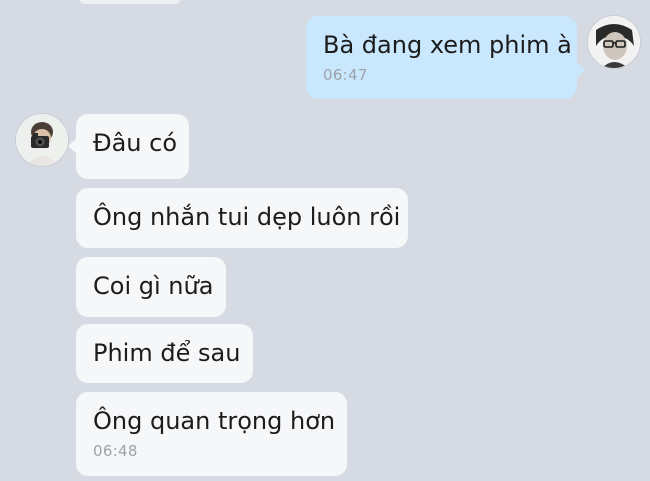 The image size is (650, 481). What do you see at coordinates (614, 42) in the screenshot?
I see `own-avatar-icon` at bounding box center [614, 42].